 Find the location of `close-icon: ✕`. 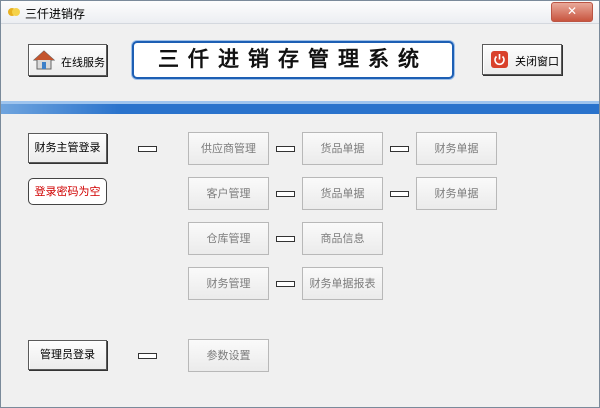

close-icon: ✕ is located at coordinates (572, 12).